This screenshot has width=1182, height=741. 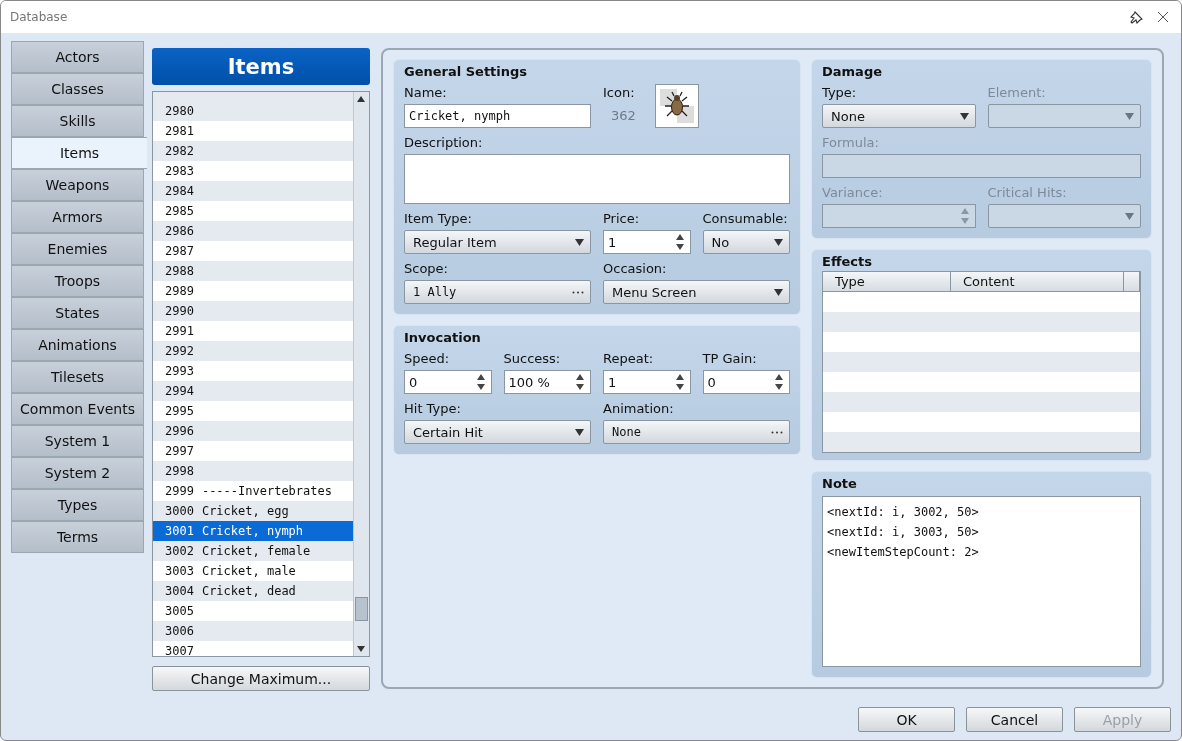 What do you see at coordinates (444, 143) in the screenshot?
I see `field-label: Description:` at bounding box center [444, 143].